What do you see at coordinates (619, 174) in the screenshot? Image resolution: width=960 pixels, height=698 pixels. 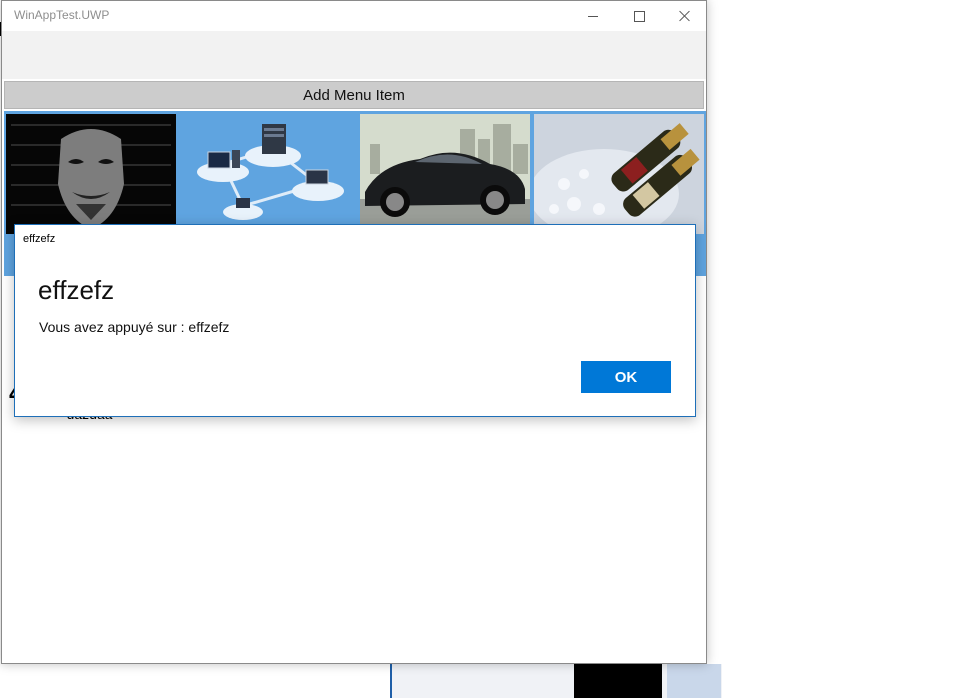 I see `gallery-image-champagne` at bounding box center [619, 174].